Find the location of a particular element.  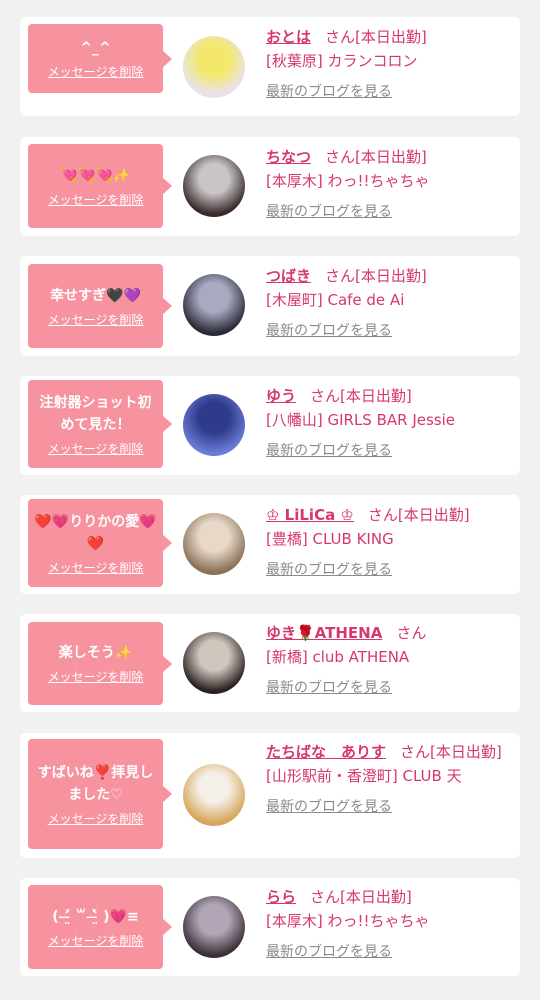

girl-name-link: らら is located at coordinates (281, 897).